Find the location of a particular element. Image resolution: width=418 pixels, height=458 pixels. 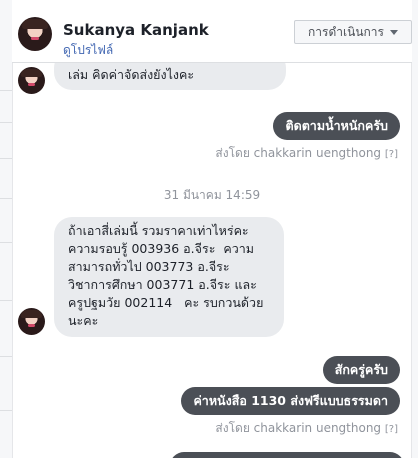

message-timestamp: 31 มีนาคม 14:59 is located at coordinates (212, 195).